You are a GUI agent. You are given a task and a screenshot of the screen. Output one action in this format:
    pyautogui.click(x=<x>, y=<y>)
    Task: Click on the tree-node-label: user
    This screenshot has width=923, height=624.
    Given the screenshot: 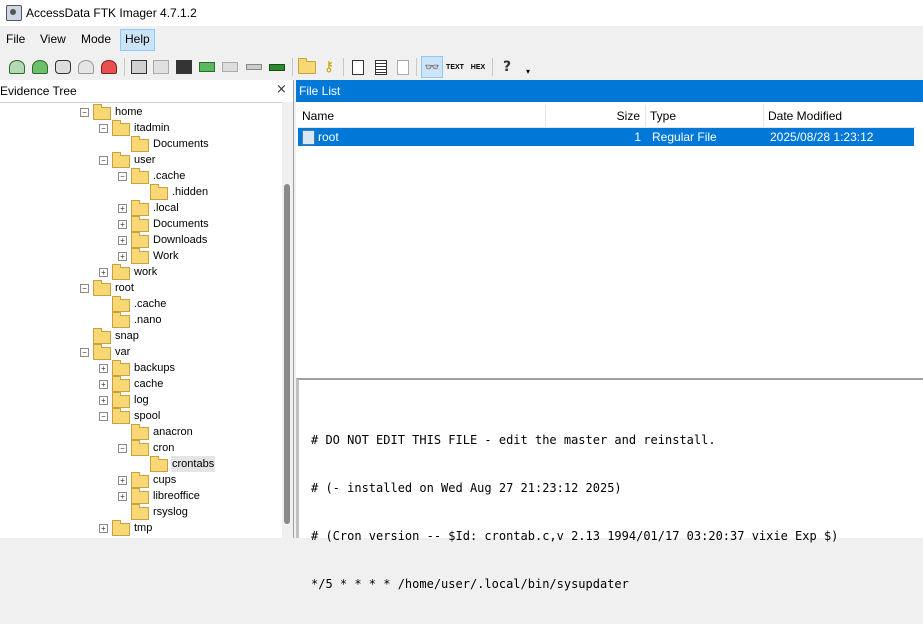 What is the action you would take?
    pyautogui.click(x=145, y=160)
    